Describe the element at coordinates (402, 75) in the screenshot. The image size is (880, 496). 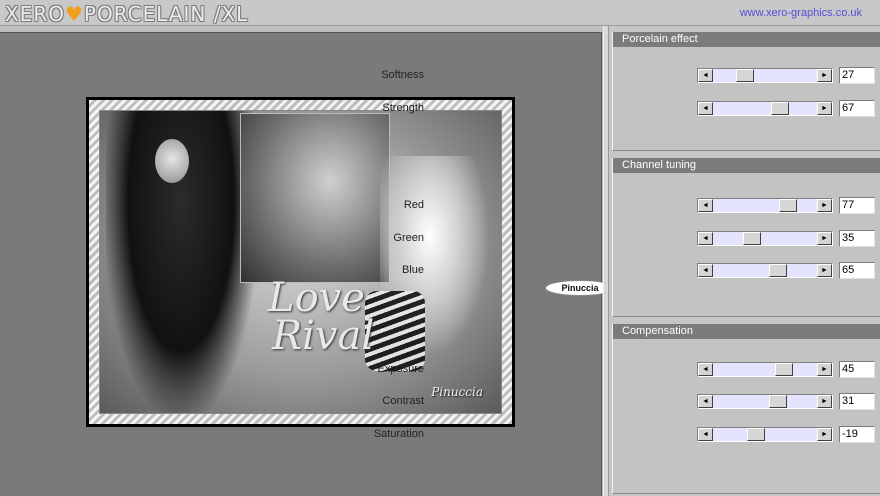
I see `slider-label: Softness` at that location.